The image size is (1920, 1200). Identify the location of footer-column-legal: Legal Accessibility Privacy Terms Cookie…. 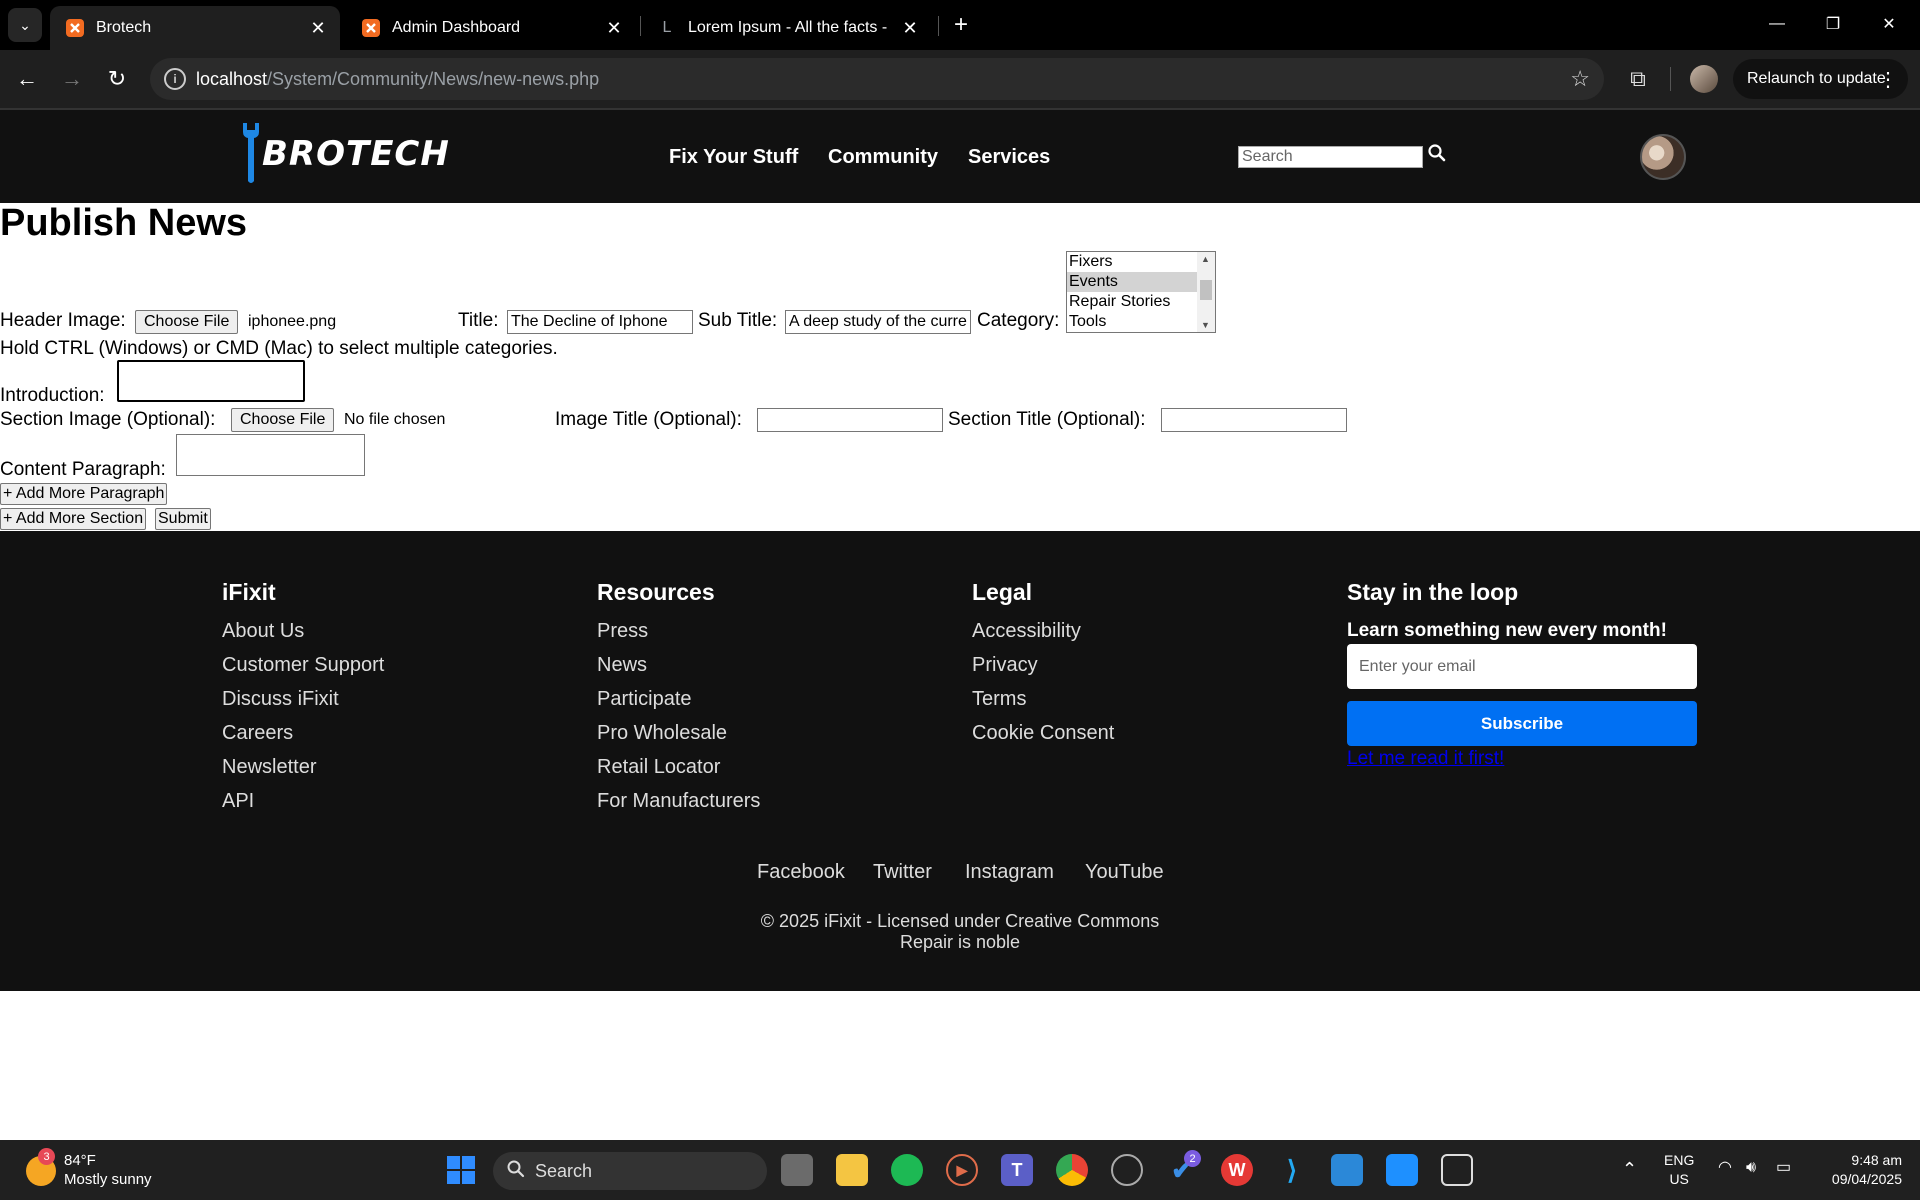
(1043, 664).